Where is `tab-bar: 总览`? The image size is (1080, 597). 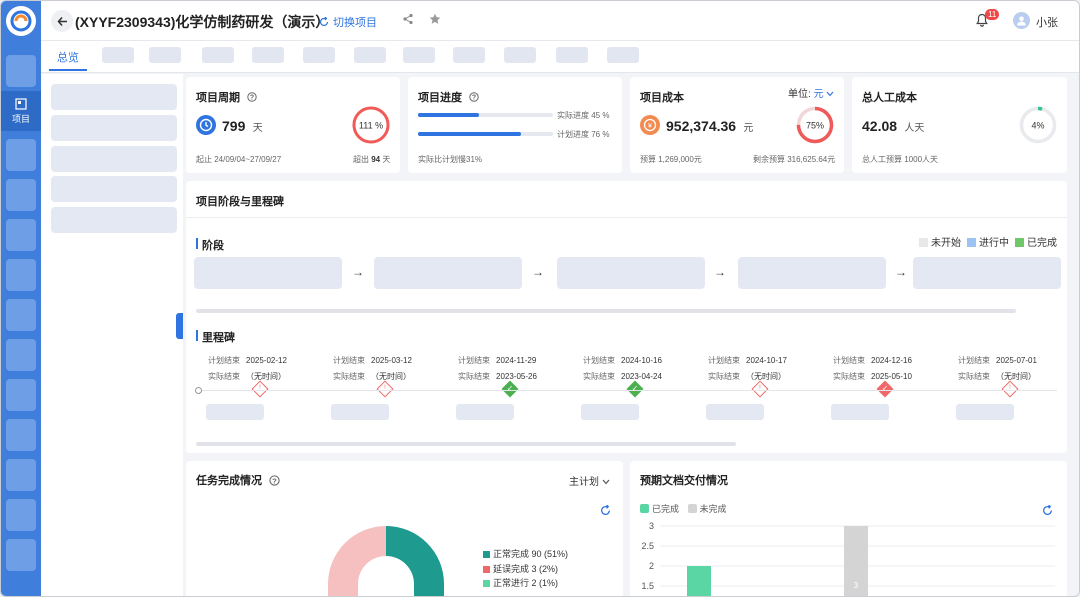 tab-bar: 总览 is located at coordinates (560, 57).